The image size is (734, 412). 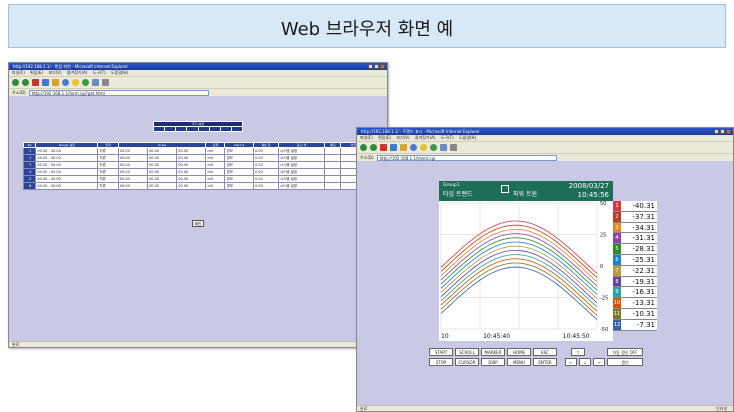 What do you see at coordinates (493, 352) in the screenshot?
I see `control-button: MARKER` at bounding box center [493, 352].